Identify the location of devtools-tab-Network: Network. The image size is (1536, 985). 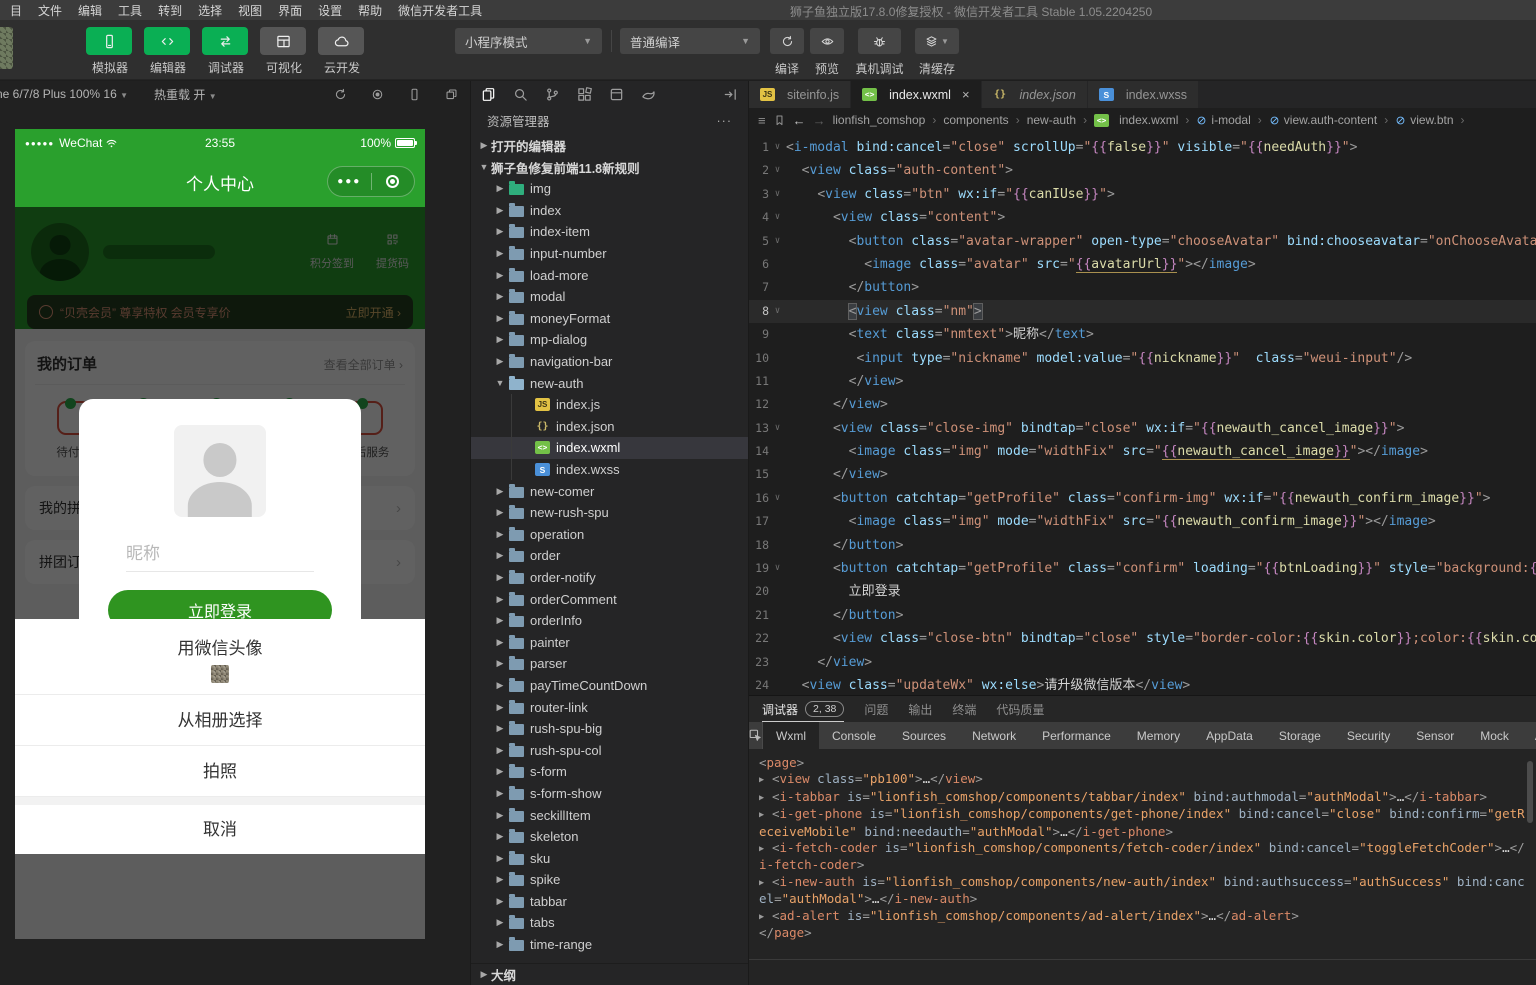
(994, 735).